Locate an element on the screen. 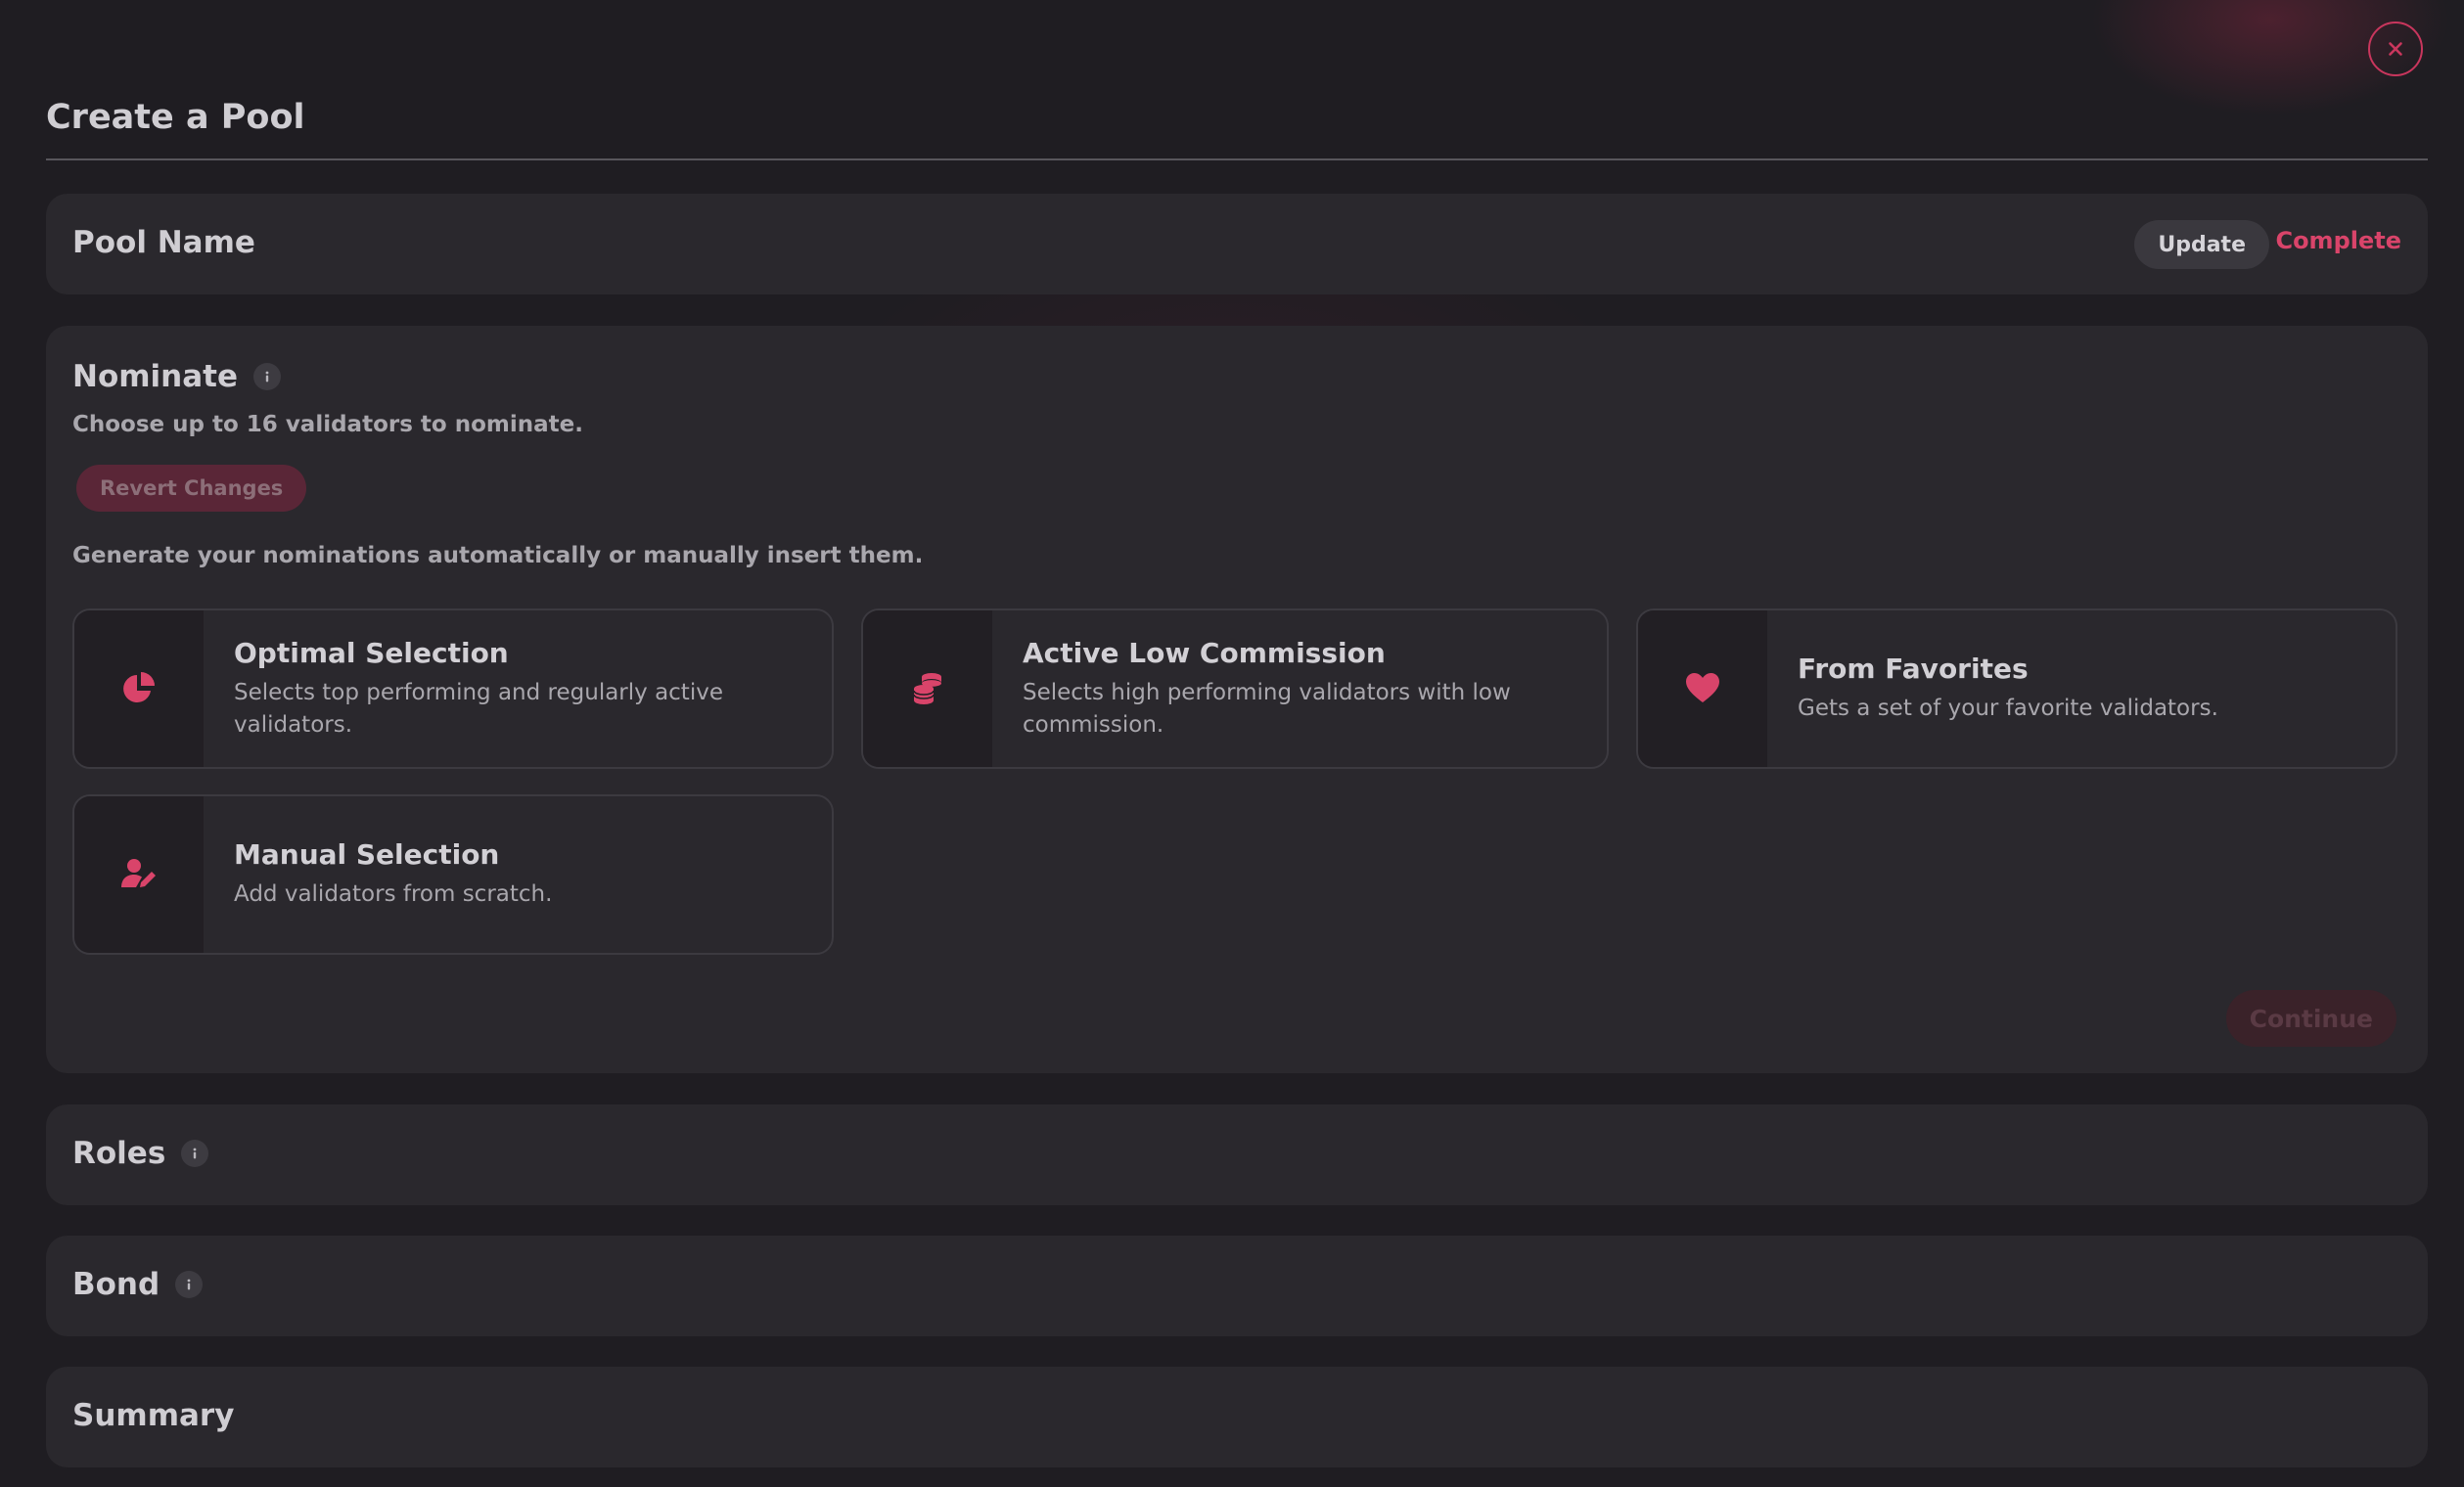  coins-stack-icon is located at coordinates (927, 688).